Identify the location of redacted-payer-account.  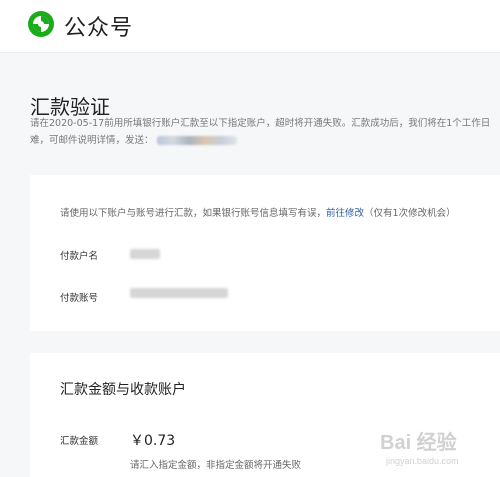
(179, 293).